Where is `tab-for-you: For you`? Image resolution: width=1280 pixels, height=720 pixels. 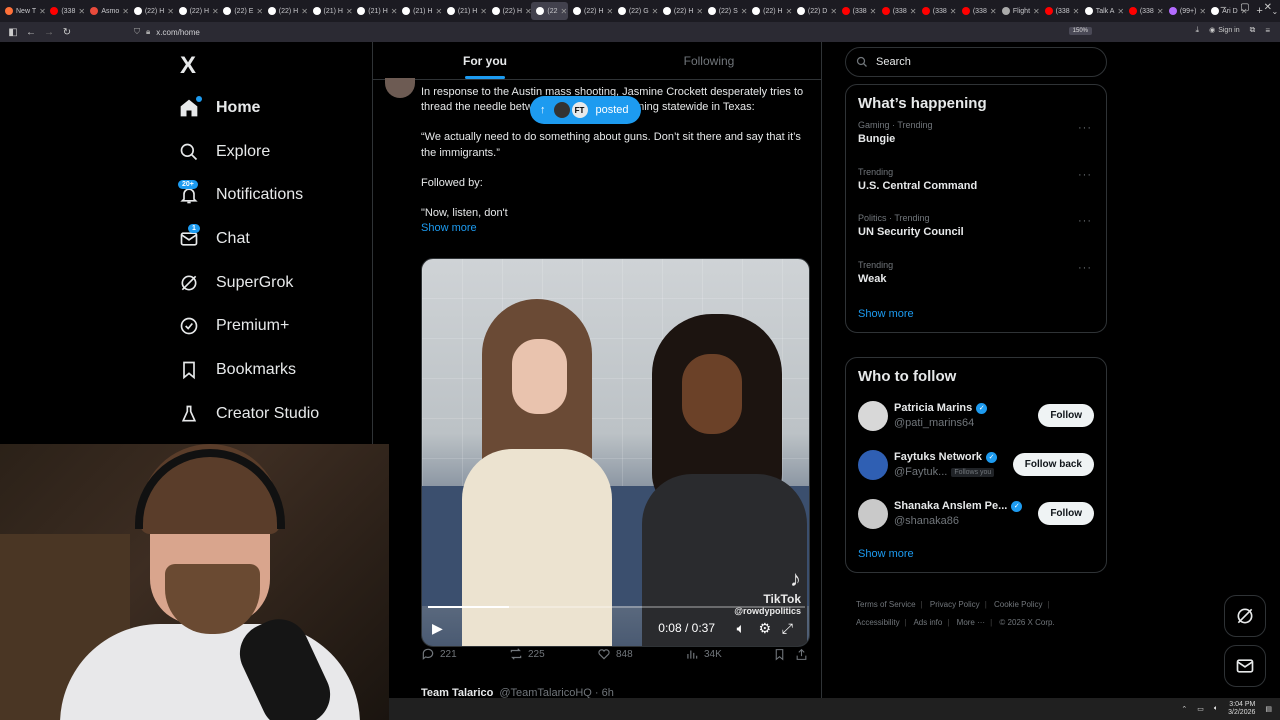 tab-for-you: For you is located at coordinates (485, 60).